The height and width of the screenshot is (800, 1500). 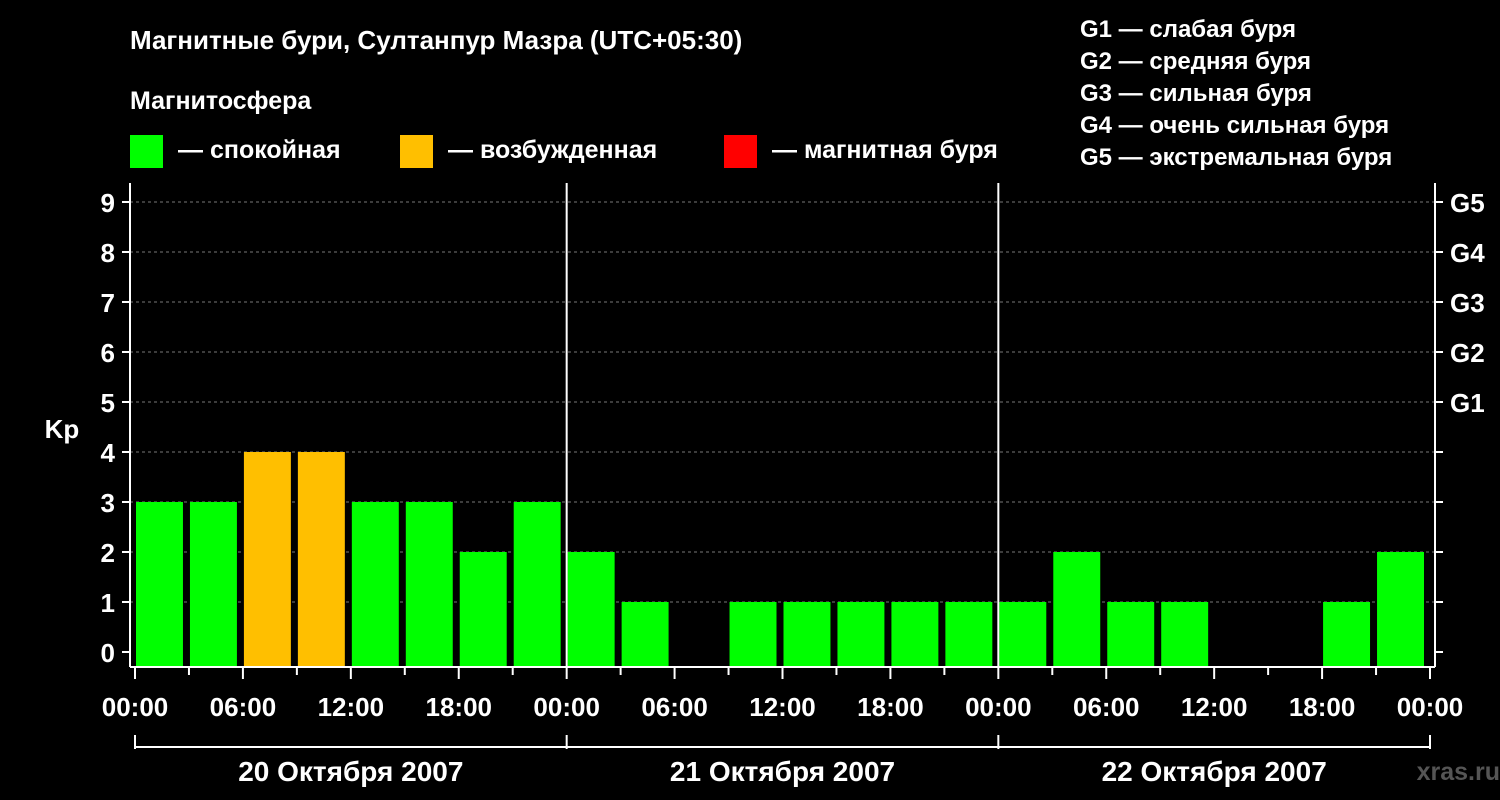 I want to click on y-tick-label: 1, so click(x=108, y=603).